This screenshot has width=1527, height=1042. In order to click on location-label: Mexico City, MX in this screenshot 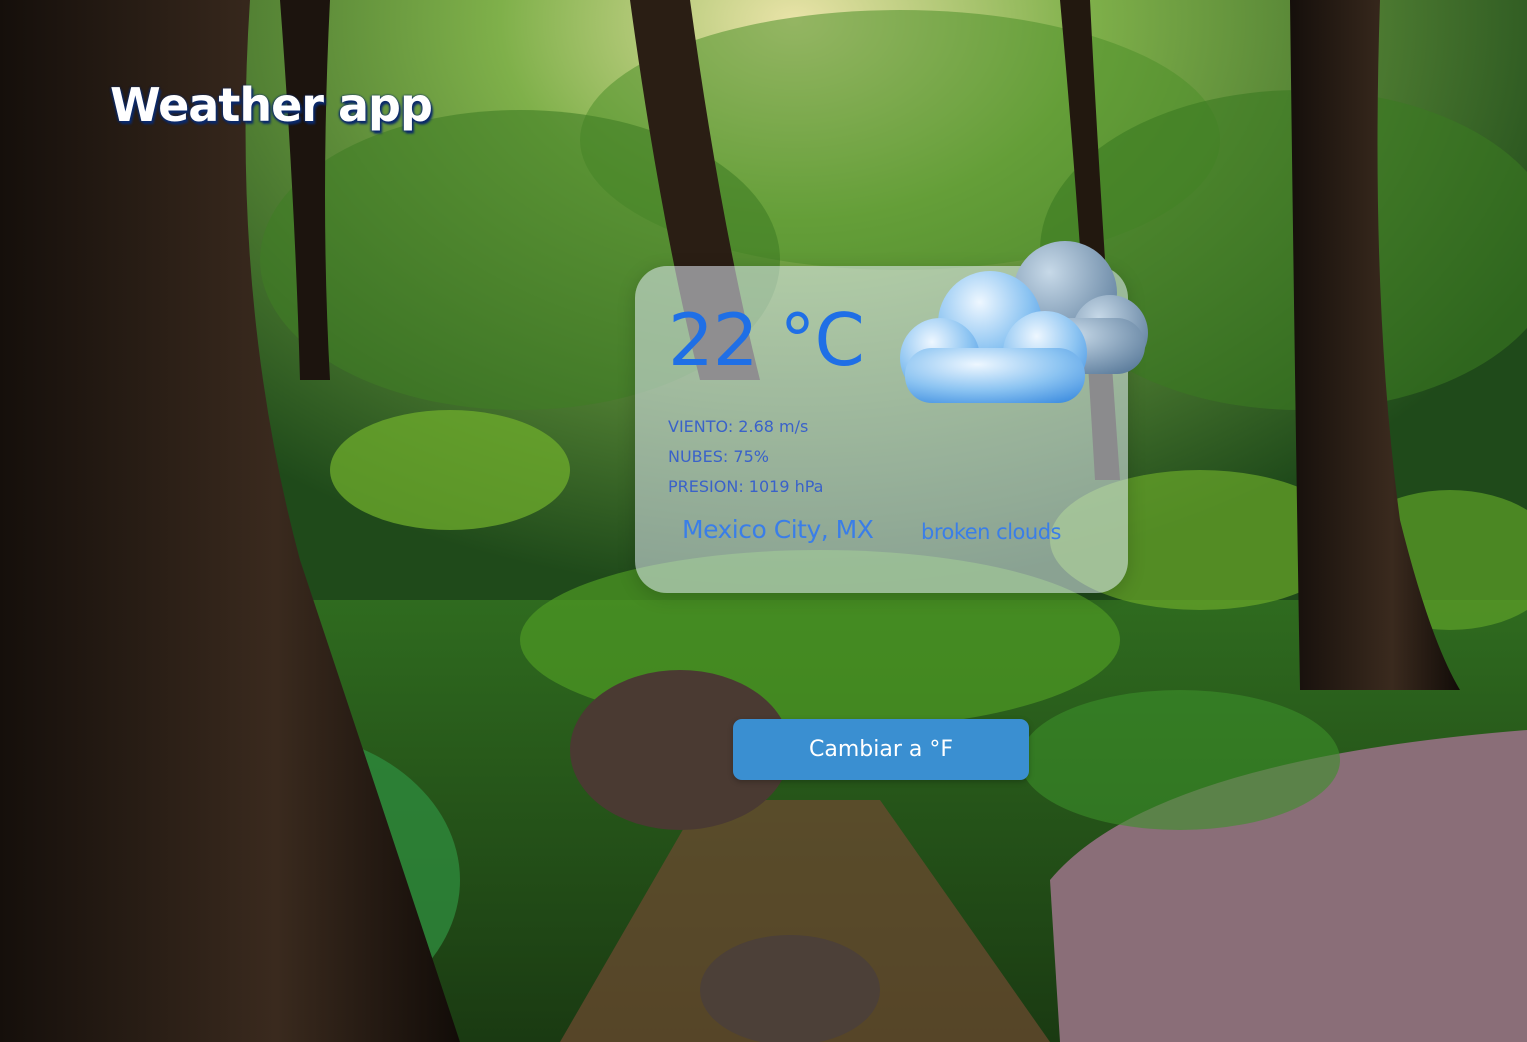, I will do `click(778, 529)`.